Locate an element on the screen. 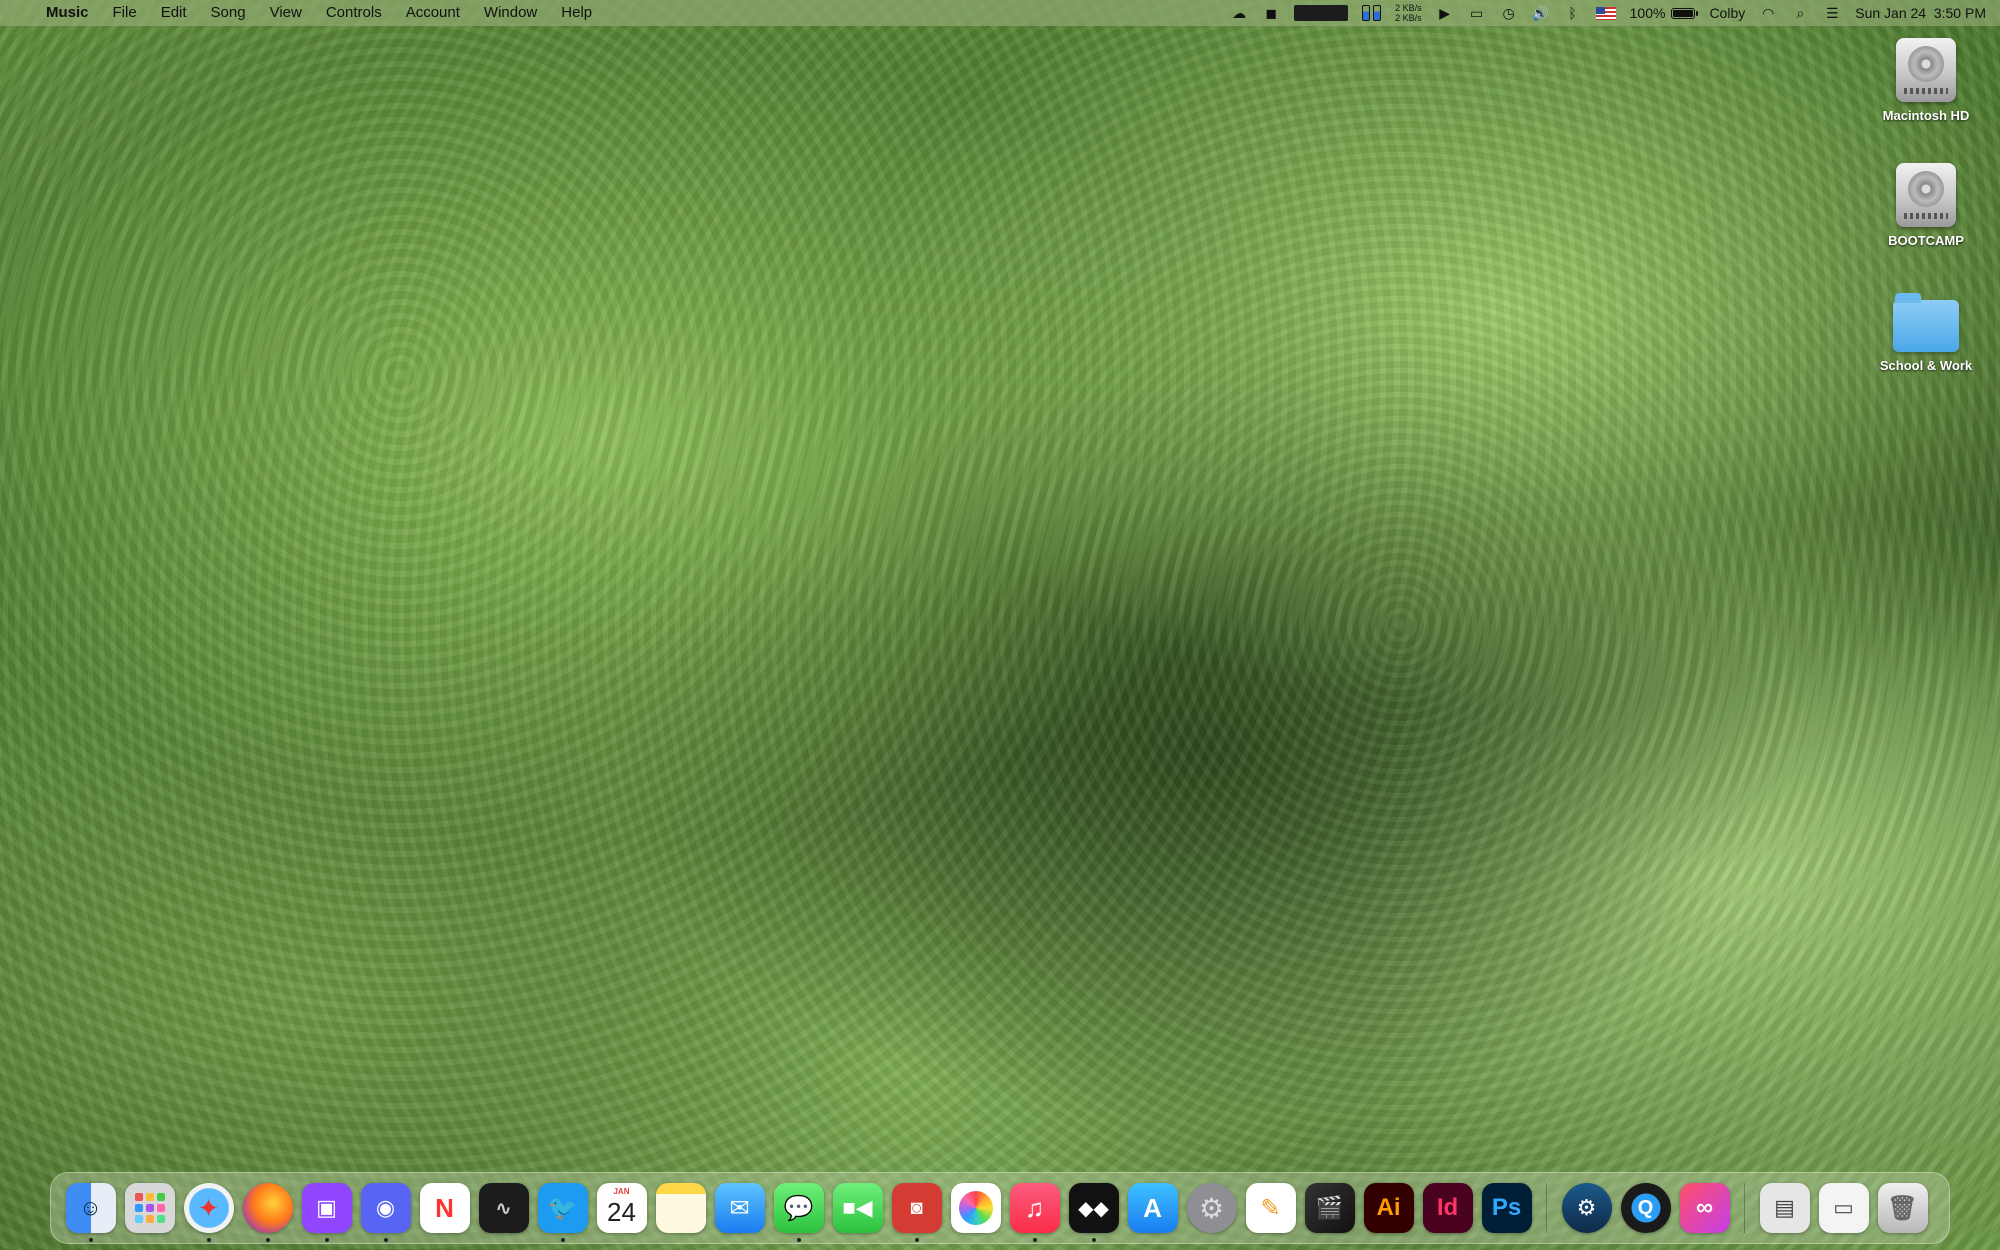 The height and width of the screenshot is (1250, 2000). input-source-flag-icon is located at coordinates (1605, 13).